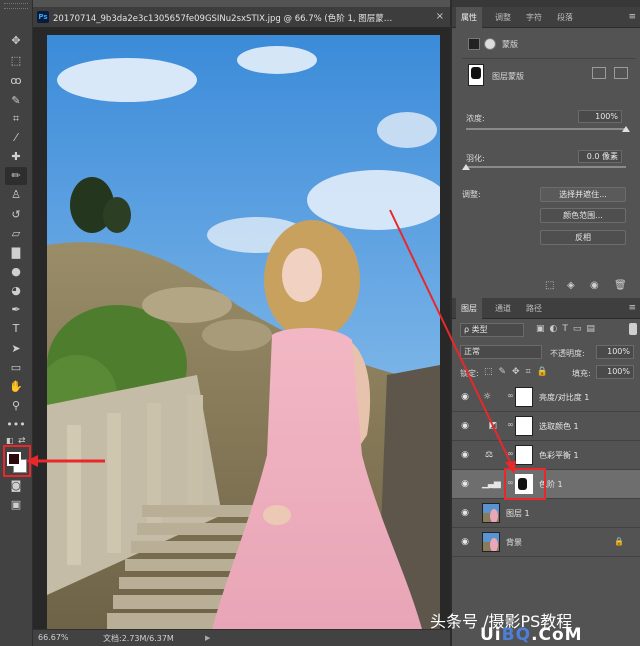  I want to click on watermark-line2: UiBQ.CoM, so click(531, 635).